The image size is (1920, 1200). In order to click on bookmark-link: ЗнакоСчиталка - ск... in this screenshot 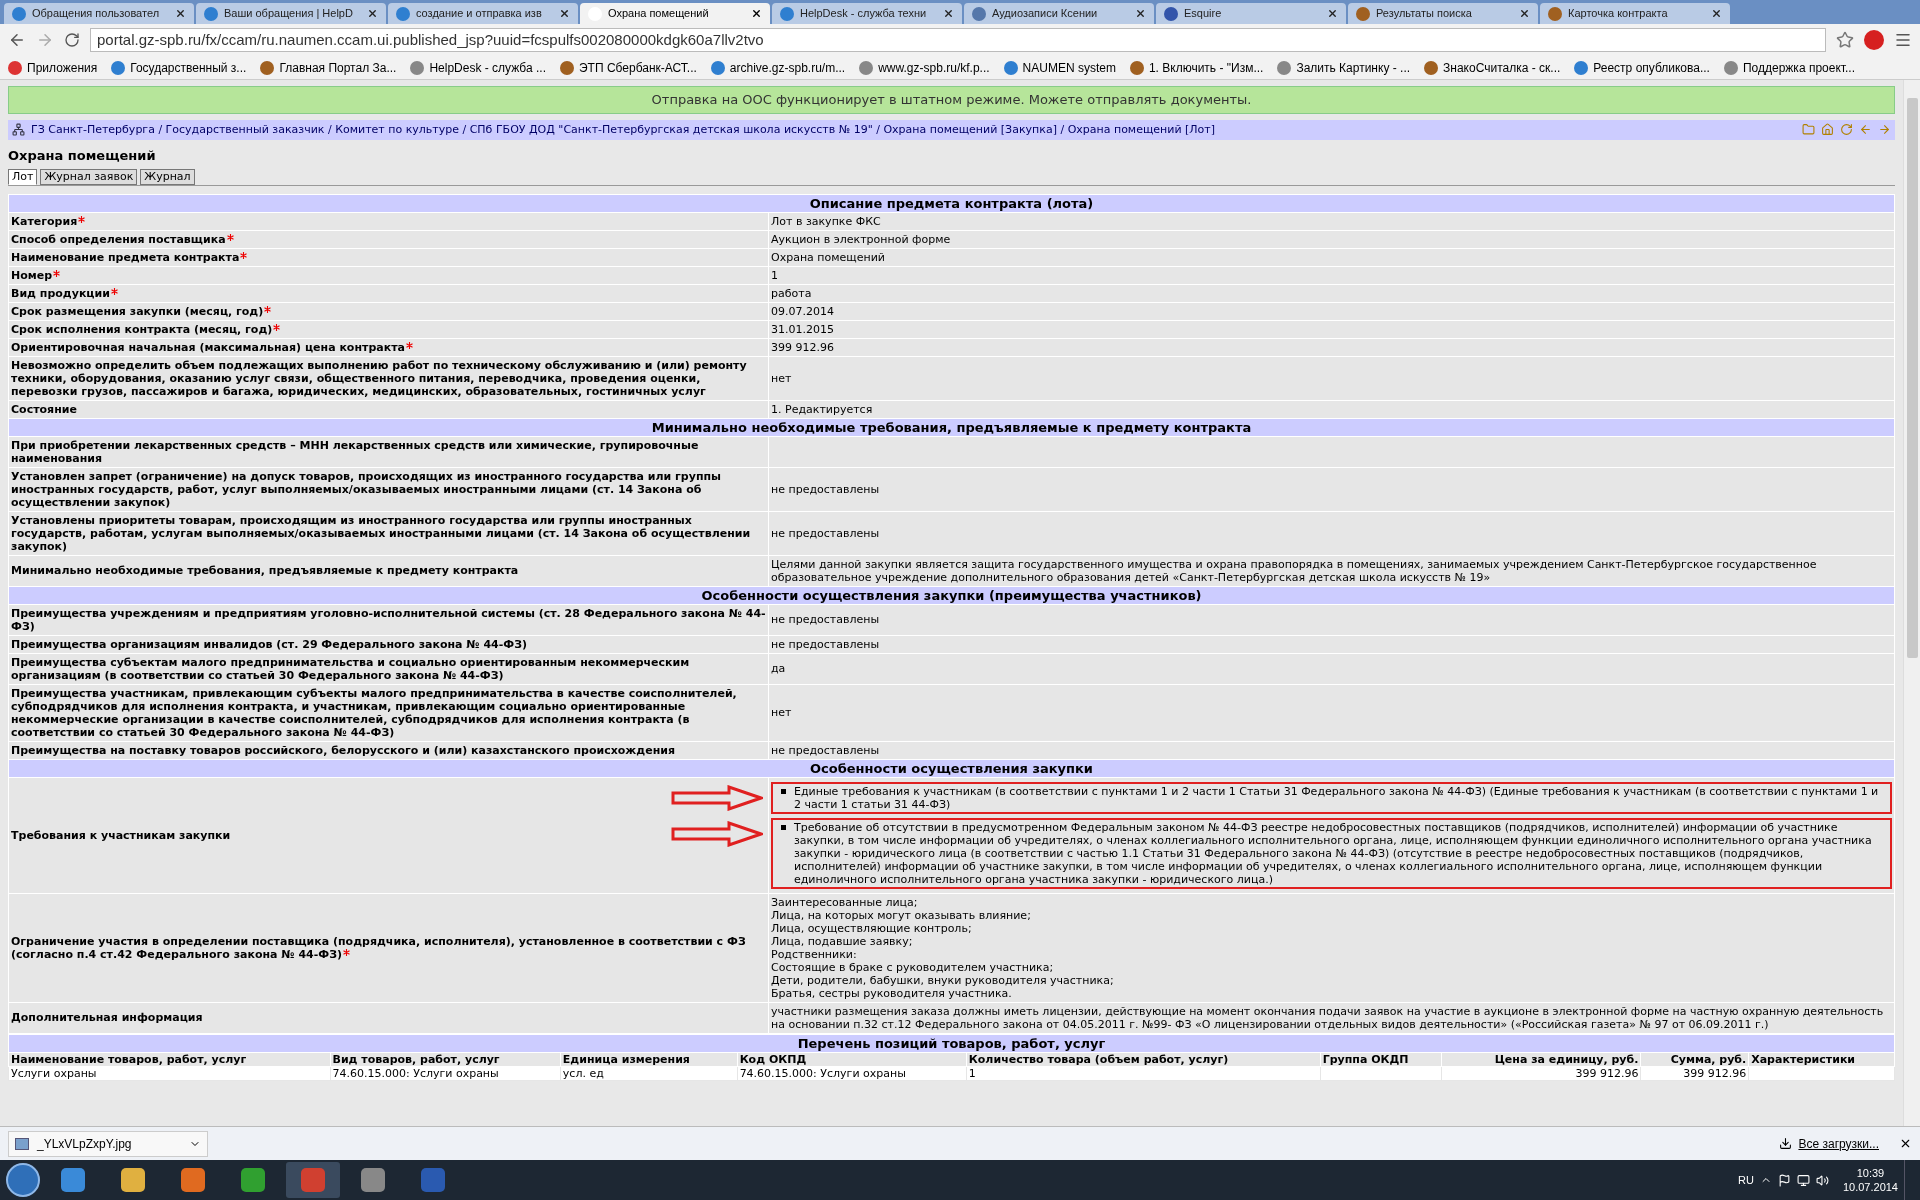, I will do `click(1492, 67)`.